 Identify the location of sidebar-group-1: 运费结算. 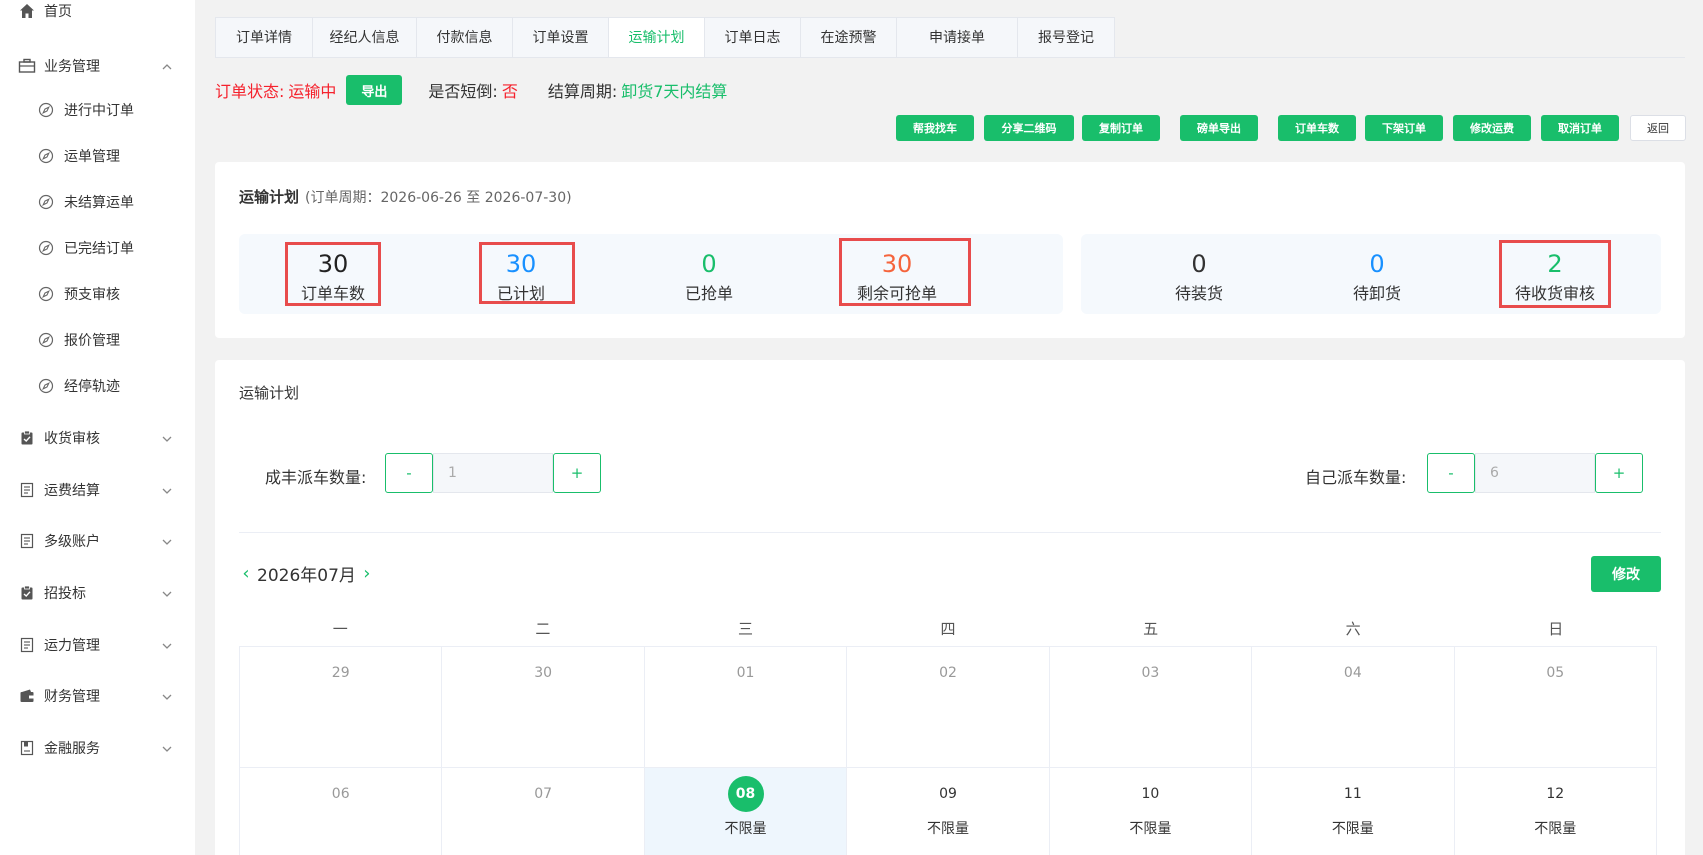
(97, 490).